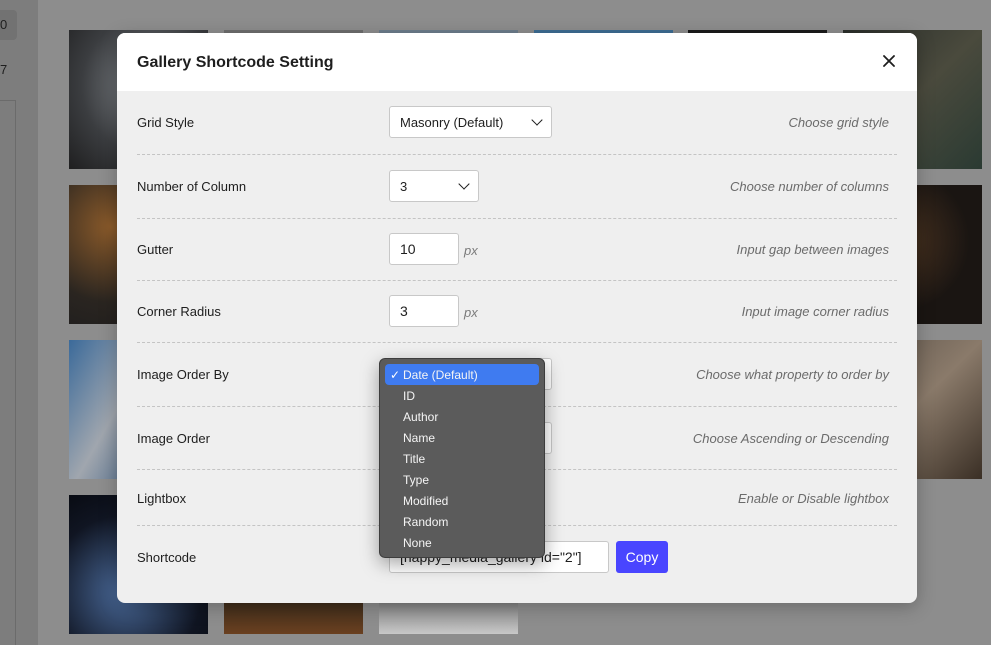  What do you see at coordinates (642, 557) in the screenshot?
I see `copy-button: Copy` at bounding box center [642, 557].